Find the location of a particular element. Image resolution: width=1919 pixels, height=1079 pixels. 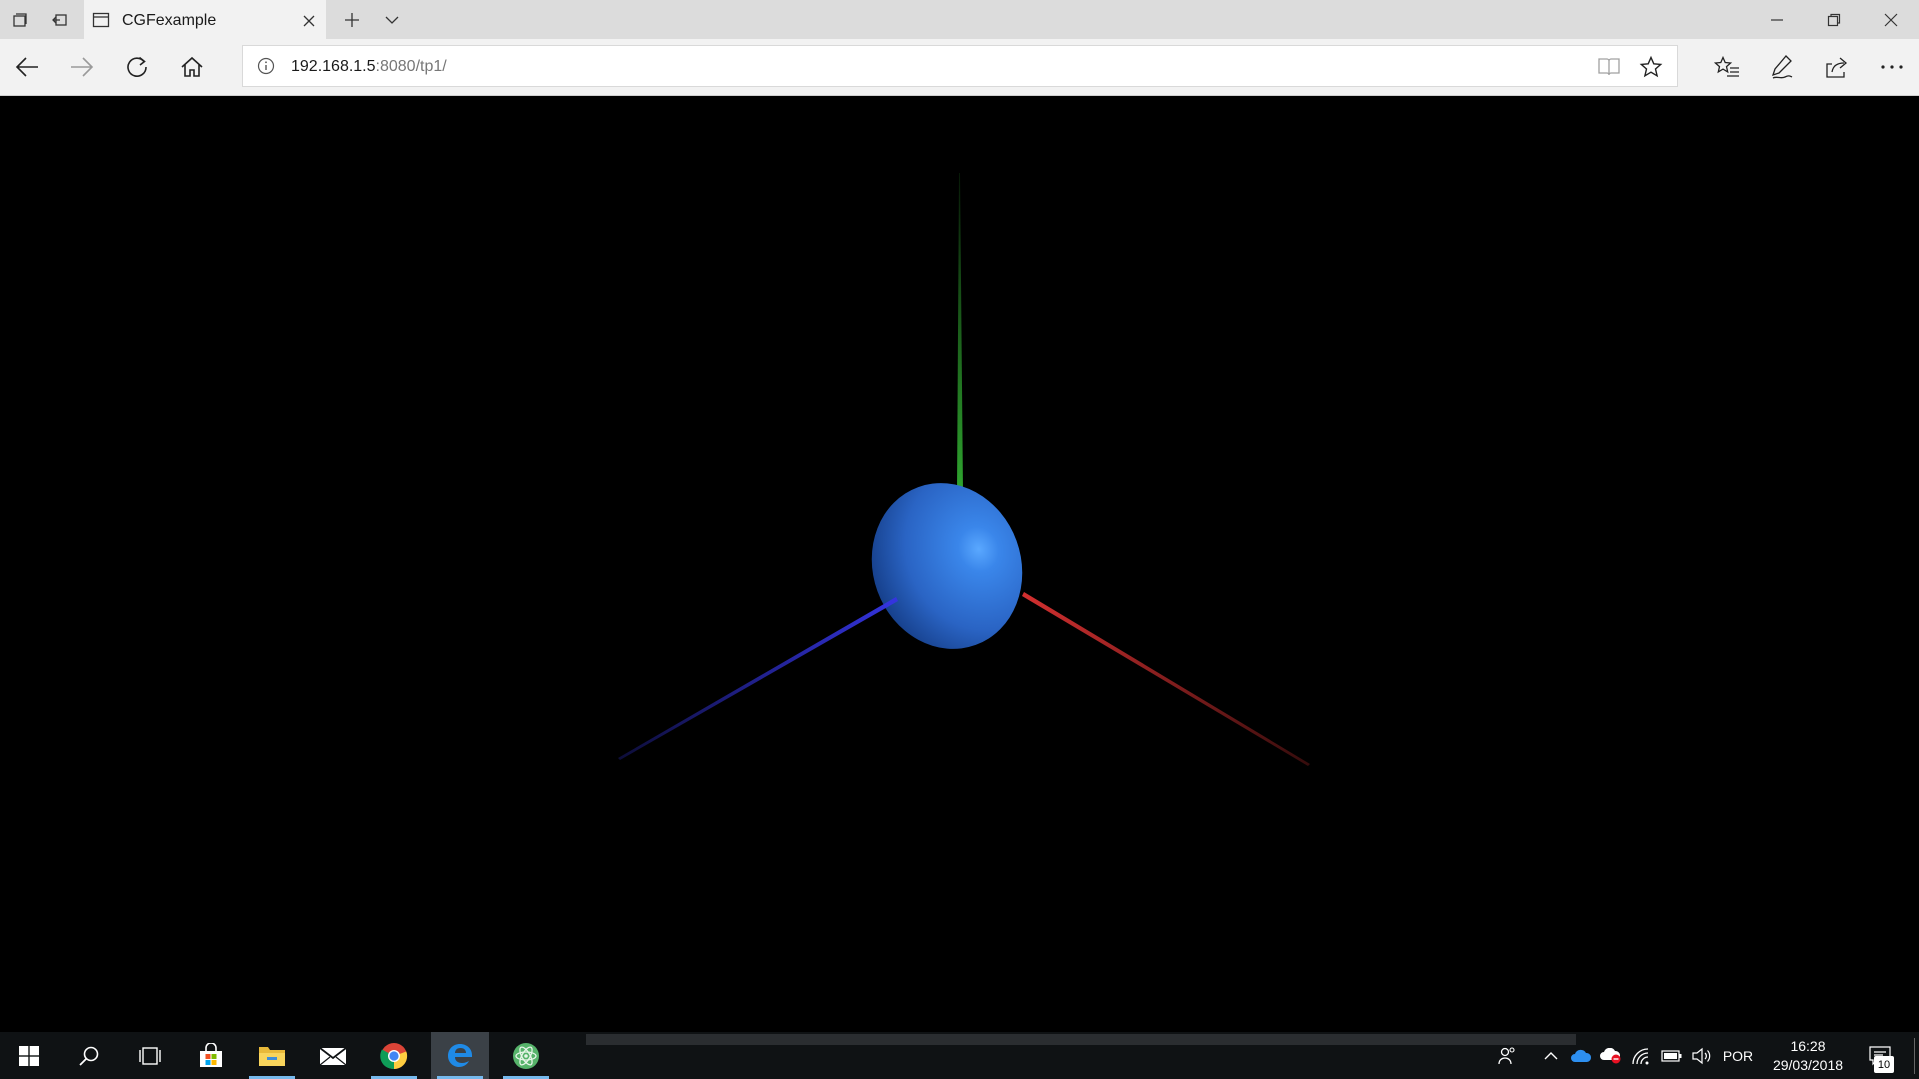

reading-view-icon is located at coordinates (1609, 69).